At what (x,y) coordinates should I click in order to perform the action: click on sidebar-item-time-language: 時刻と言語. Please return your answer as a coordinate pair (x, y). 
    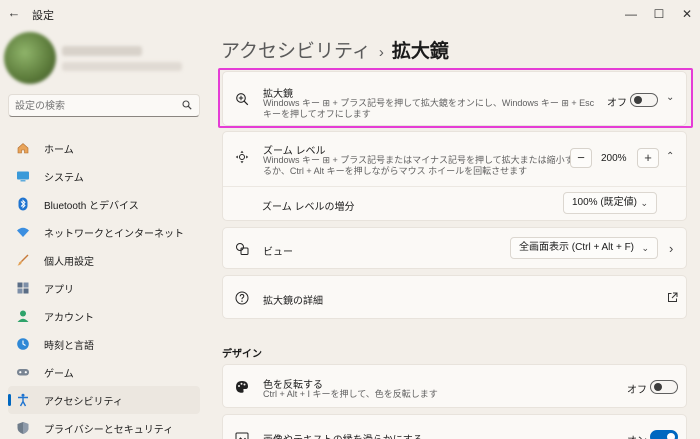
    Looking at the image, I should click on (104, 344).